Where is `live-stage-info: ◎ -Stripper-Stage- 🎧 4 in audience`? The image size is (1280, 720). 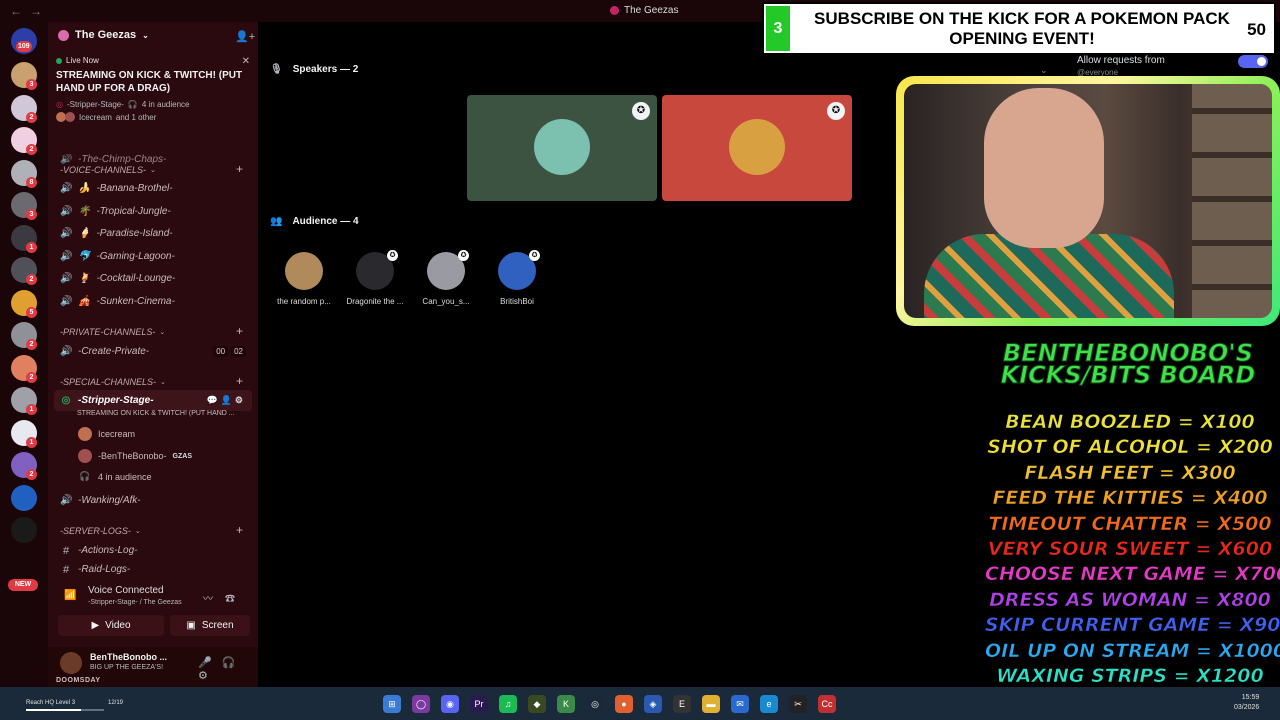
live-stage-info: ◎ -Stripper-Stage- 🎧 4 in audience is located at coordinates (123, 104).